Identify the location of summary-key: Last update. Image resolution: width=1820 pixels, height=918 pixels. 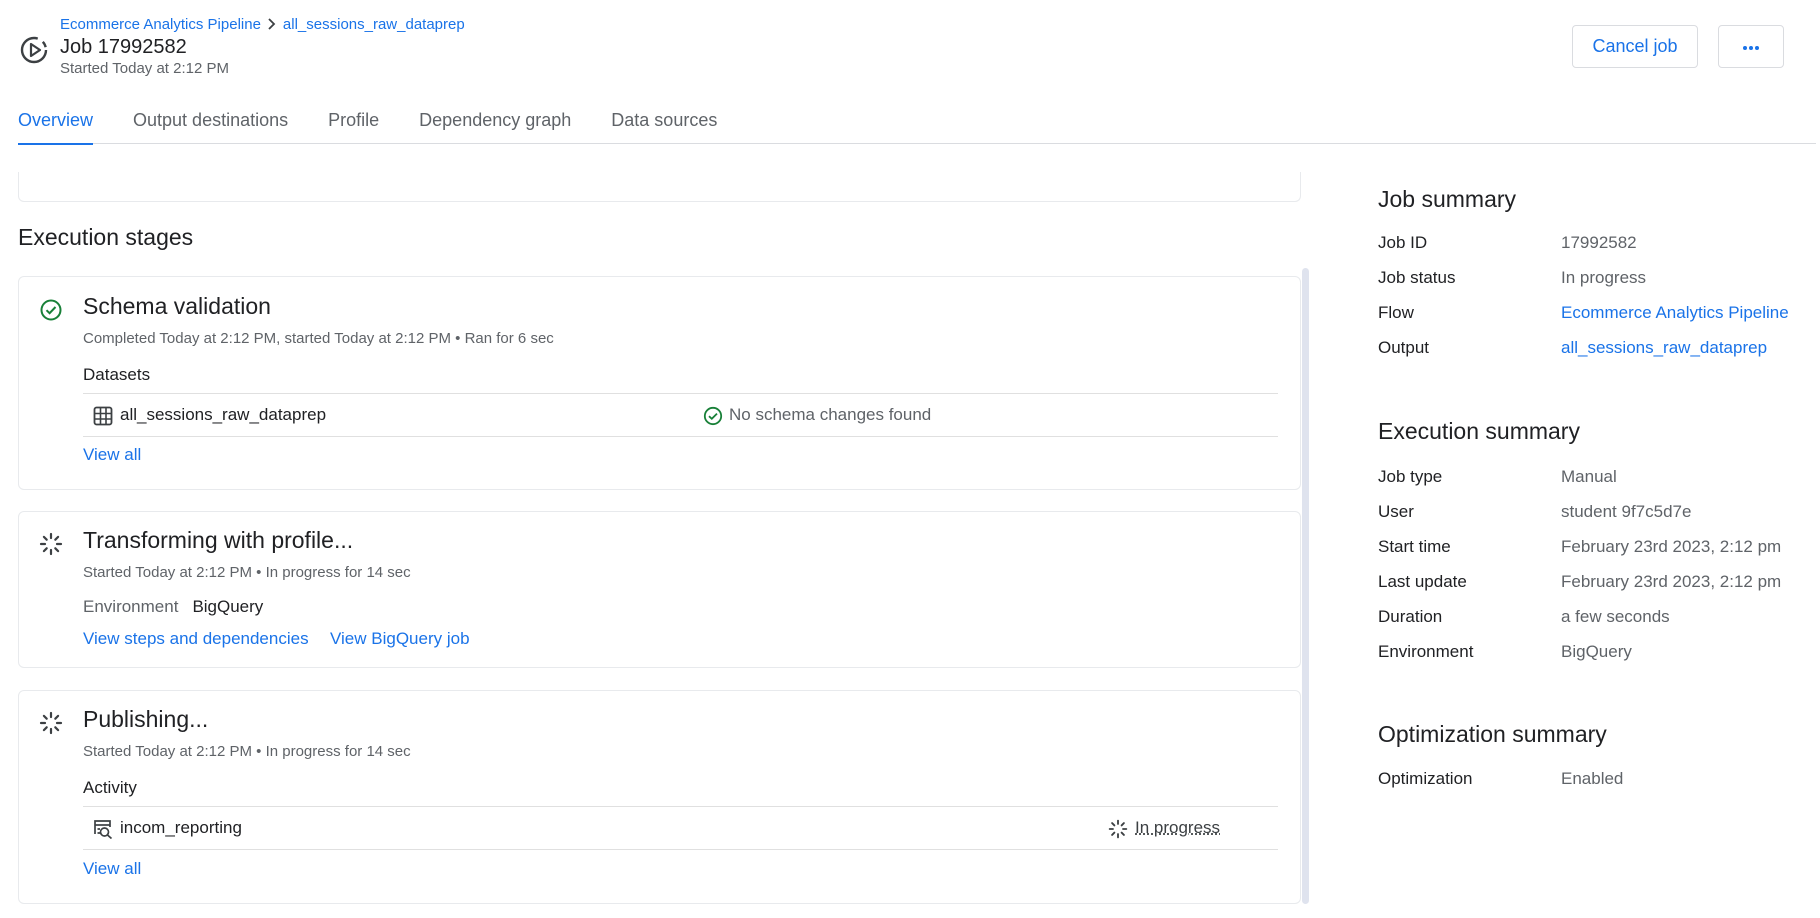
(1422, 581).